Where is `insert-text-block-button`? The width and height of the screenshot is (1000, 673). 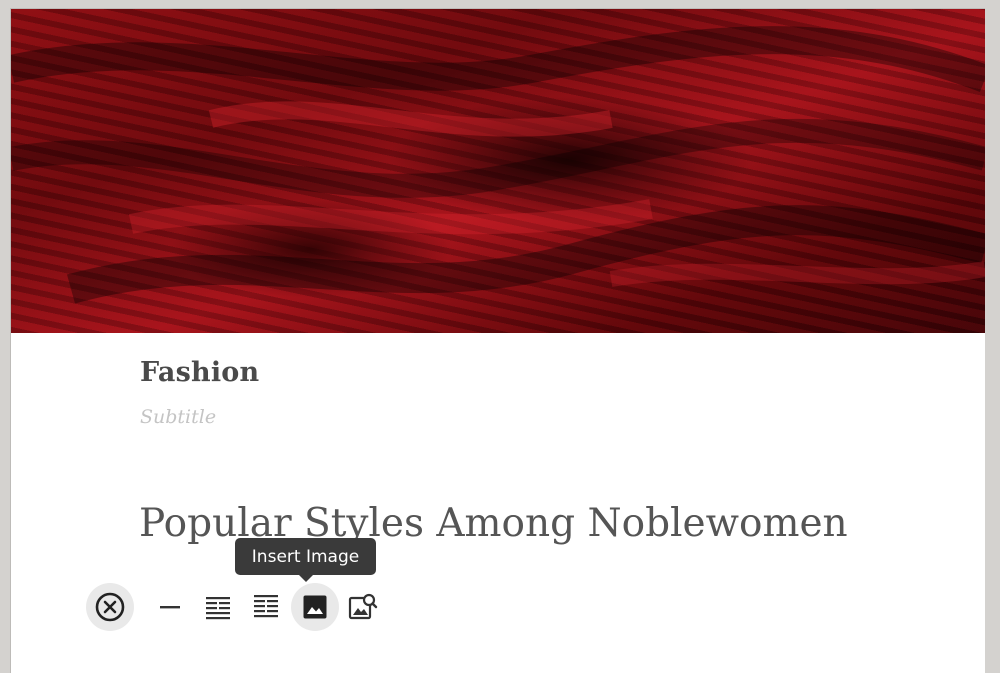
insert-text-block-button is located at coordinates (218, 607).